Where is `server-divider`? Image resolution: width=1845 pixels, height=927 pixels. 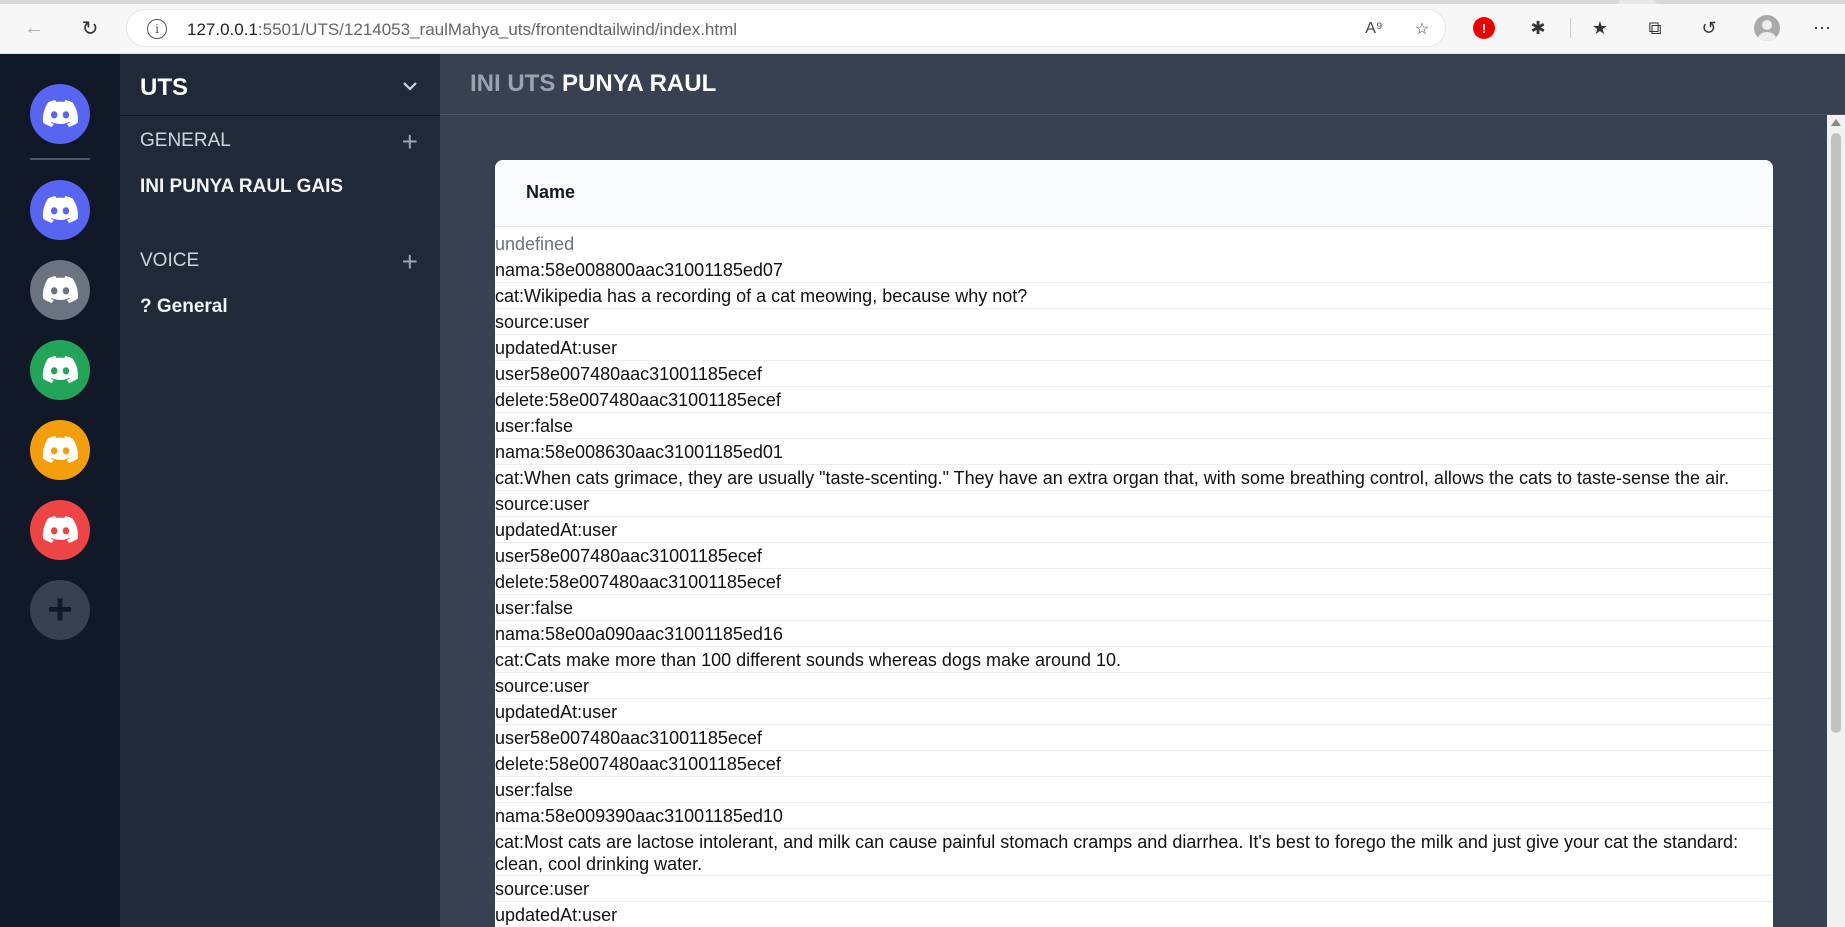 server-divider is located at coordinates (60, 159).